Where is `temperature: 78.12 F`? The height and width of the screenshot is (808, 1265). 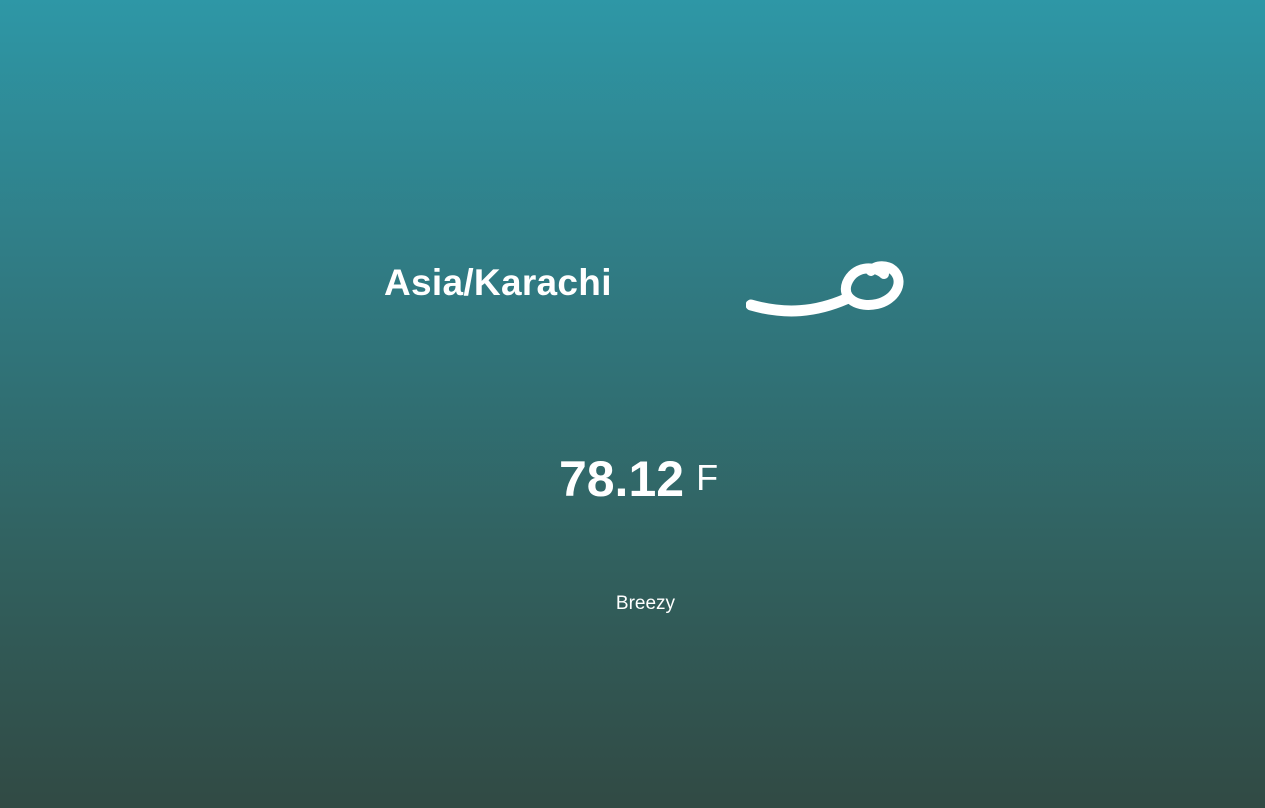
temperature: 78.12 F is located at coordinates (638, 479).